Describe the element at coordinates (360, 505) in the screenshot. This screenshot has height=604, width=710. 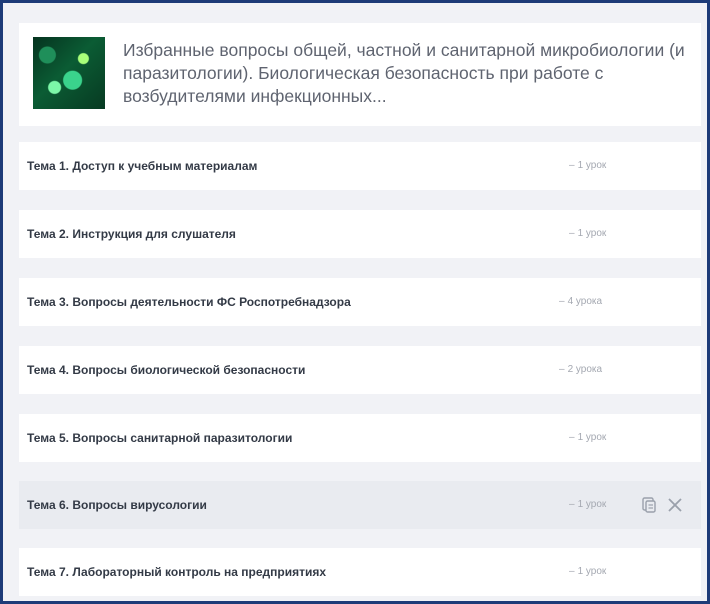
I see `topic-row-6: Тема 6. Вопросы вирусологии –1 урок` at that location.